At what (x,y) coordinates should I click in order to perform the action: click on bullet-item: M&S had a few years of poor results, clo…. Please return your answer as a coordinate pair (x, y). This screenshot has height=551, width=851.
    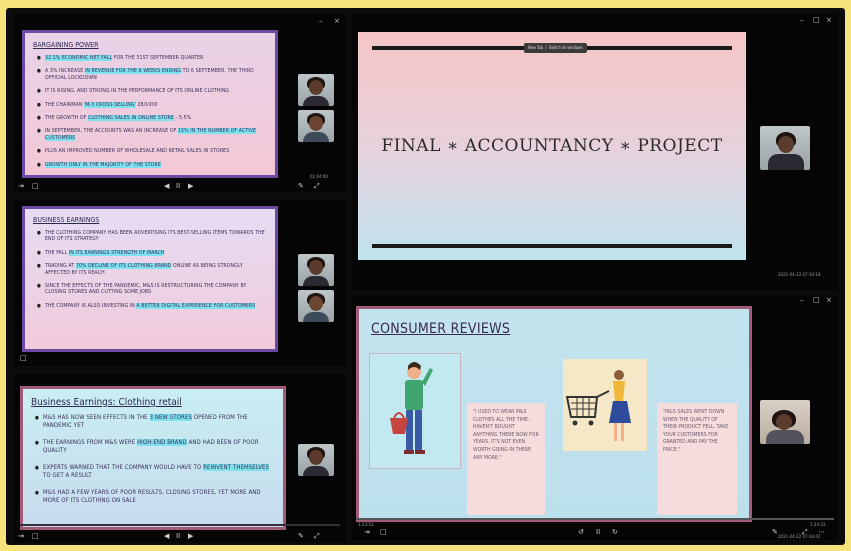
    Looking at the image, I should click on (155, 497).